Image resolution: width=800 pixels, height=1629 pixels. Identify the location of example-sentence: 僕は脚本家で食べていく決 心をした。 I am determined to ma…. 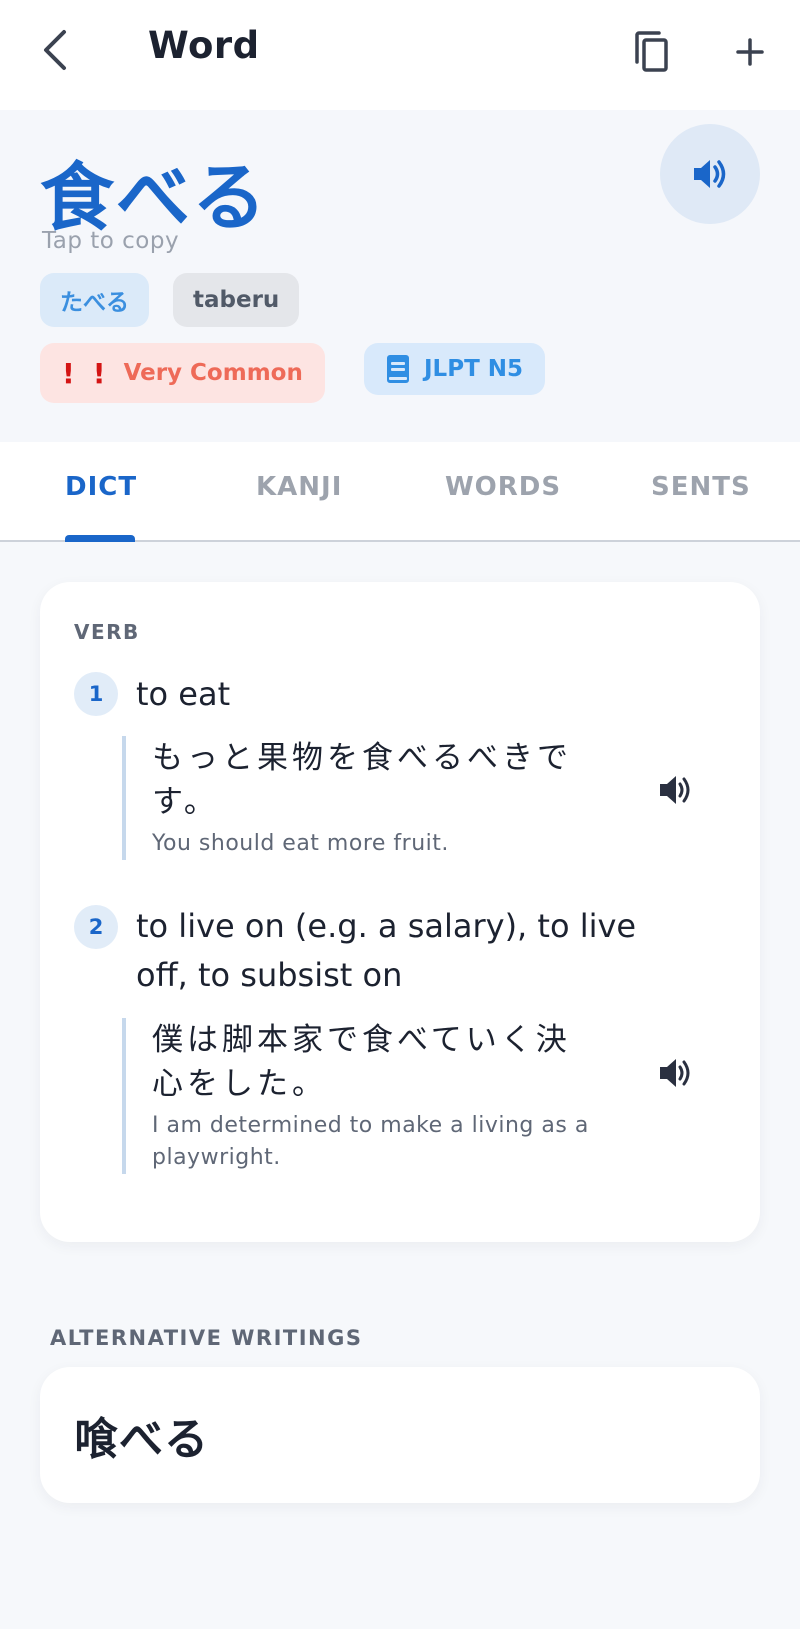
(382, 1096).